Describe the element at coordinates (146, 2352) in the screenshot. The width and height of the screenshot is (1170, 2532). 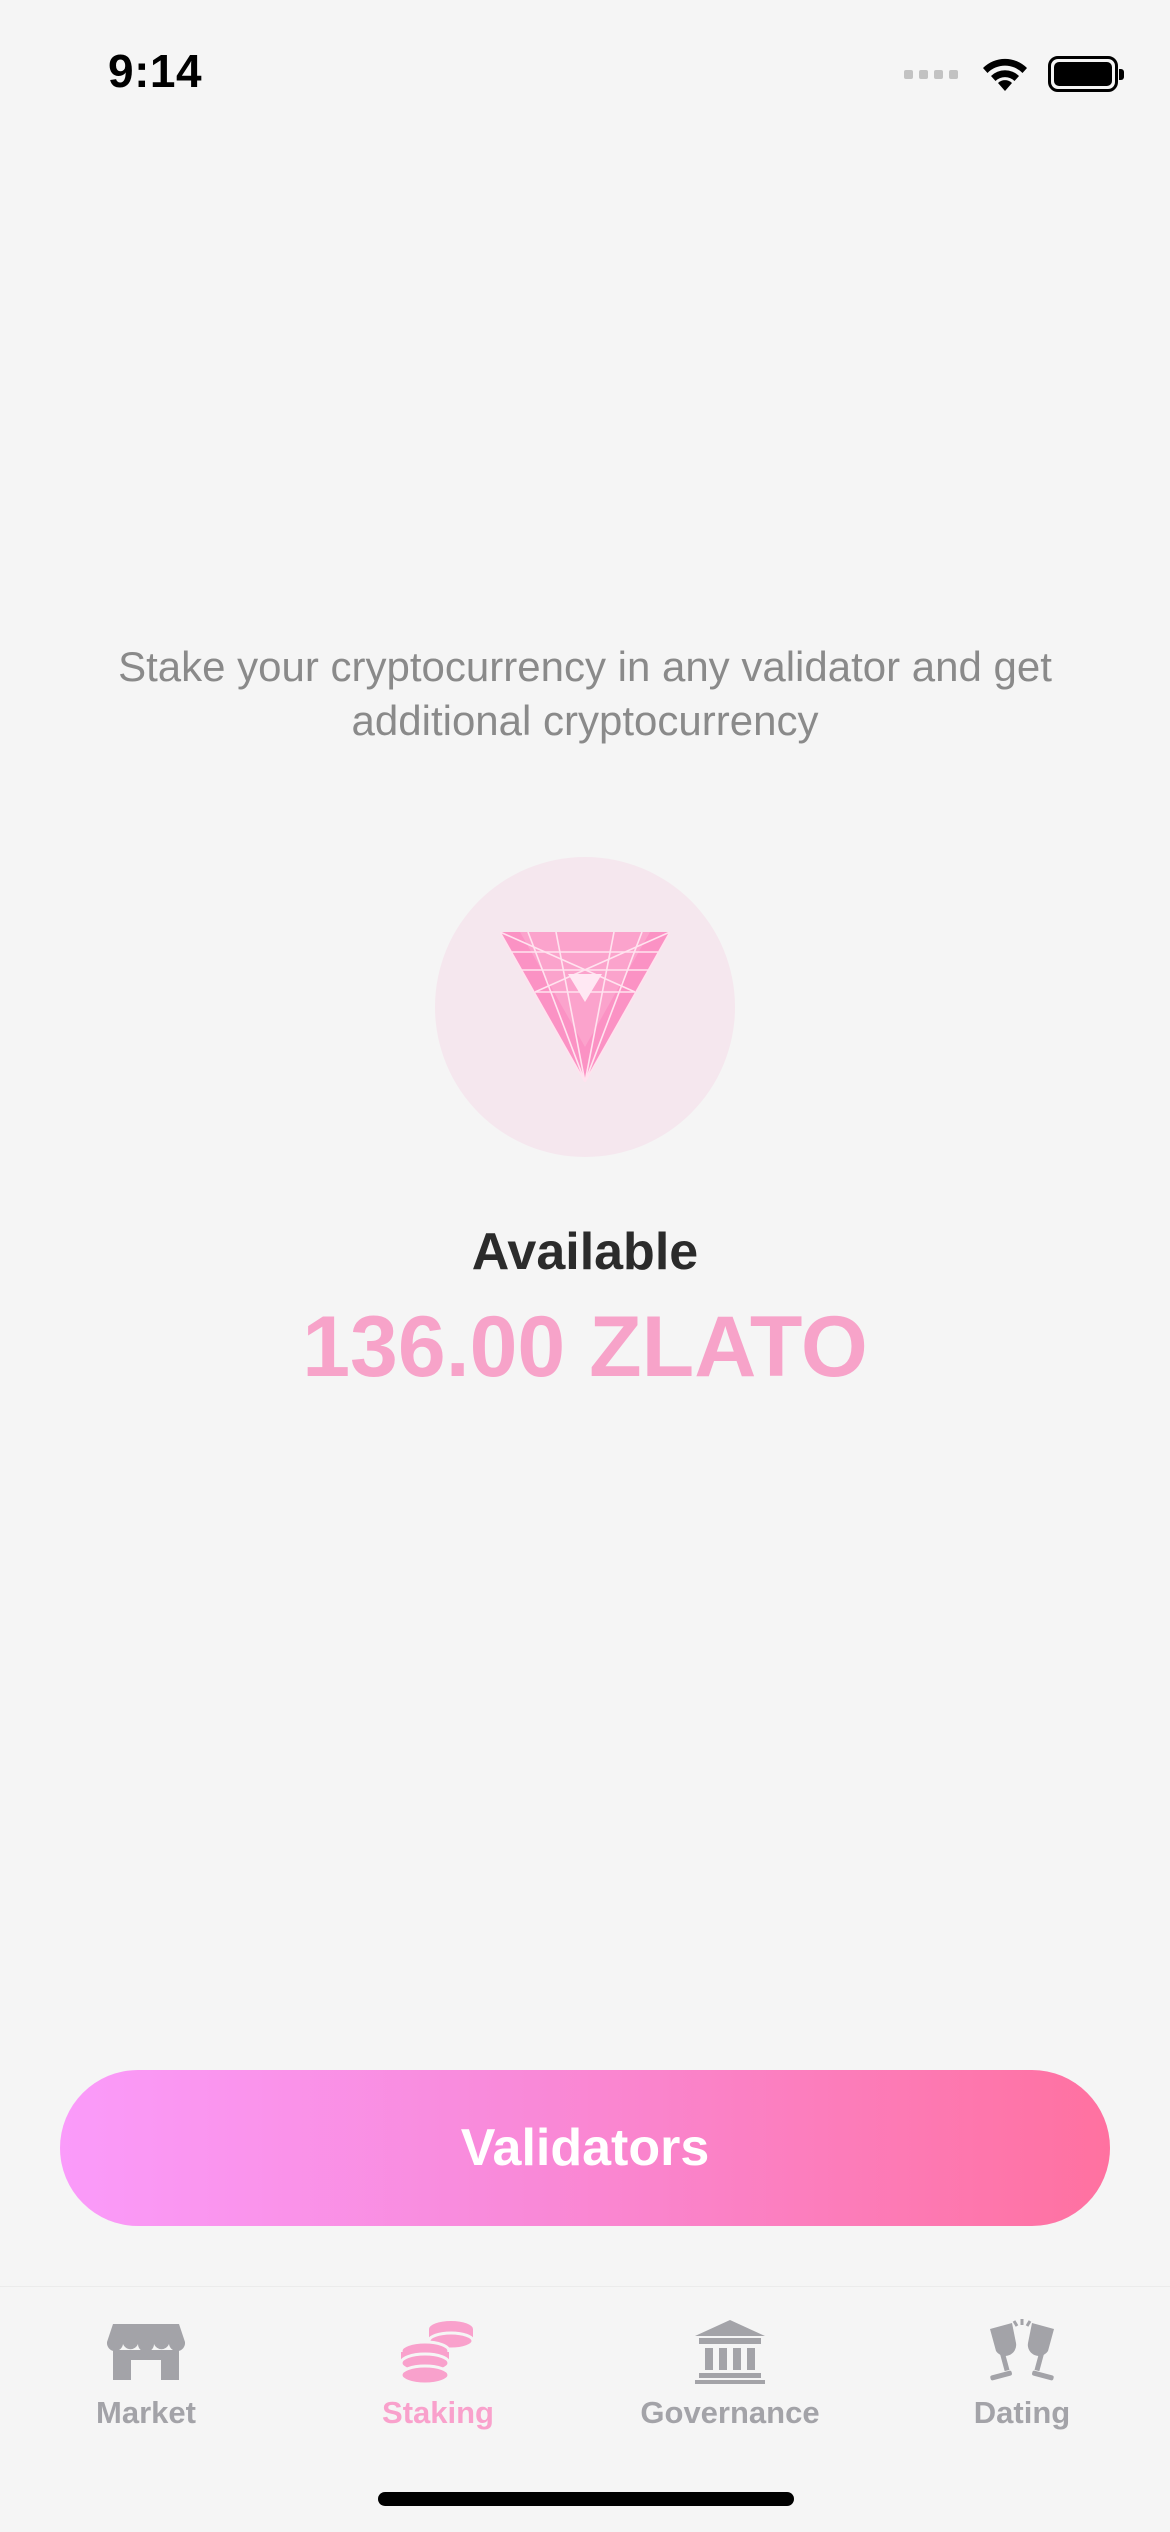
I see `storefront-icon` at that location.